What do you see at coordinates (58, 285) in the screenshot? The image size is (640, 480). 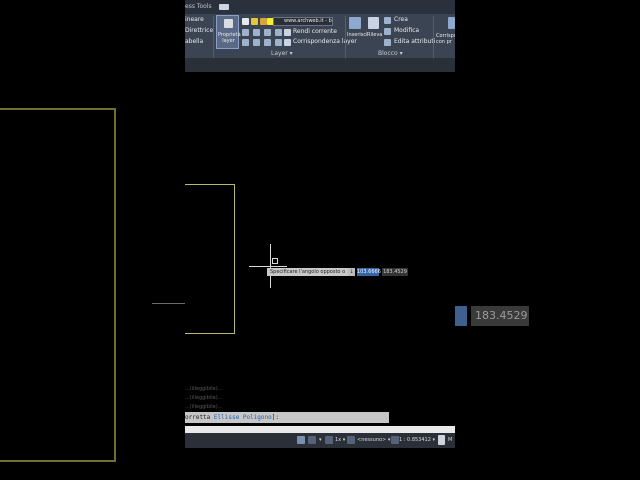 I see `background-ghost-frame` at bounding box center [58, 285].